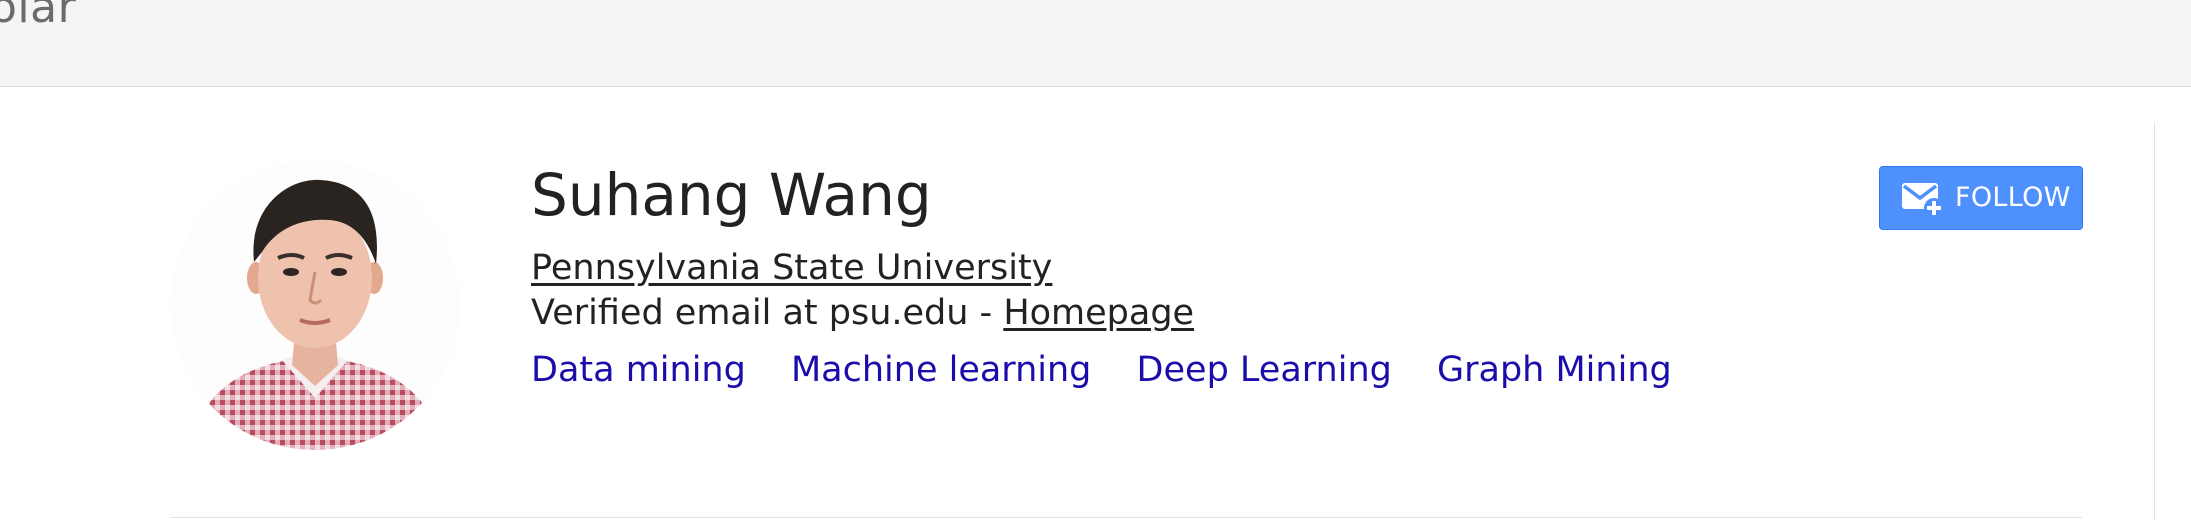 Image resolution: width=2191 pixels, height=520 pixels. I want to click on envelope-plus-icon, so click(1923, 200).